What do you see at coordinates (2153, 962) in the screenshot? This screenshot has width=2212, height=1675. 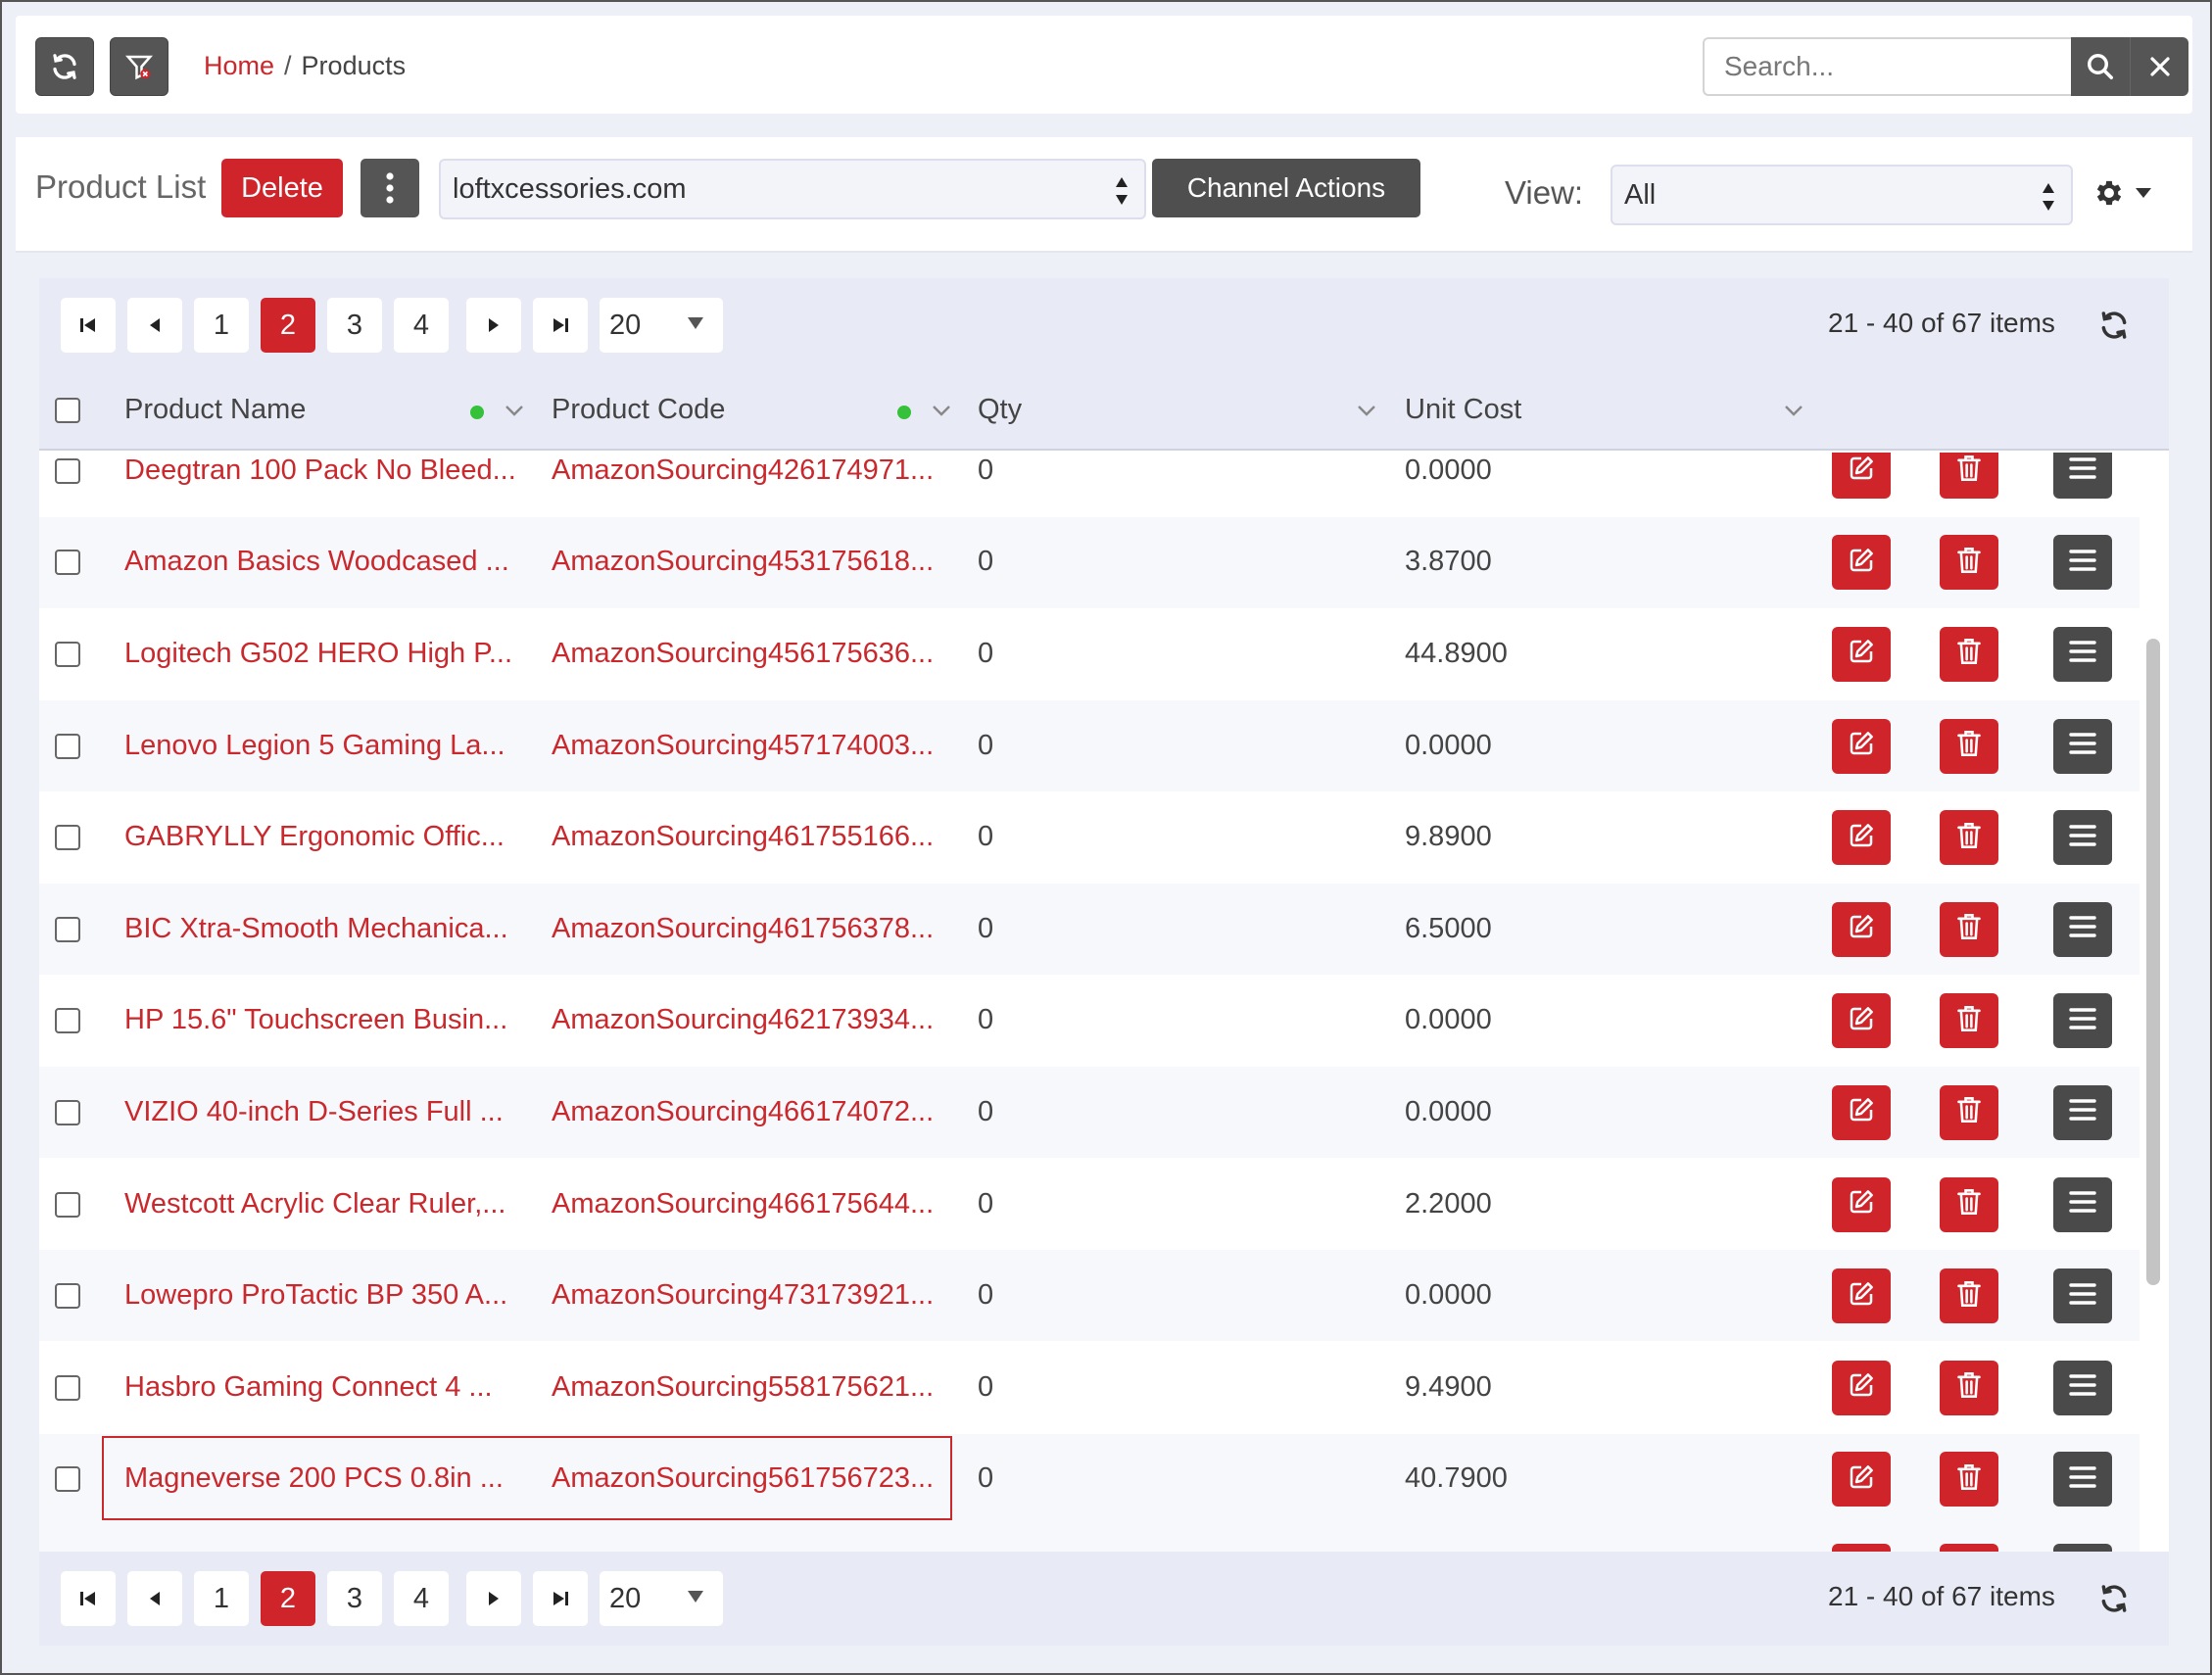 I see `scrollbar-thumb` at bounding box center [2153, 962].